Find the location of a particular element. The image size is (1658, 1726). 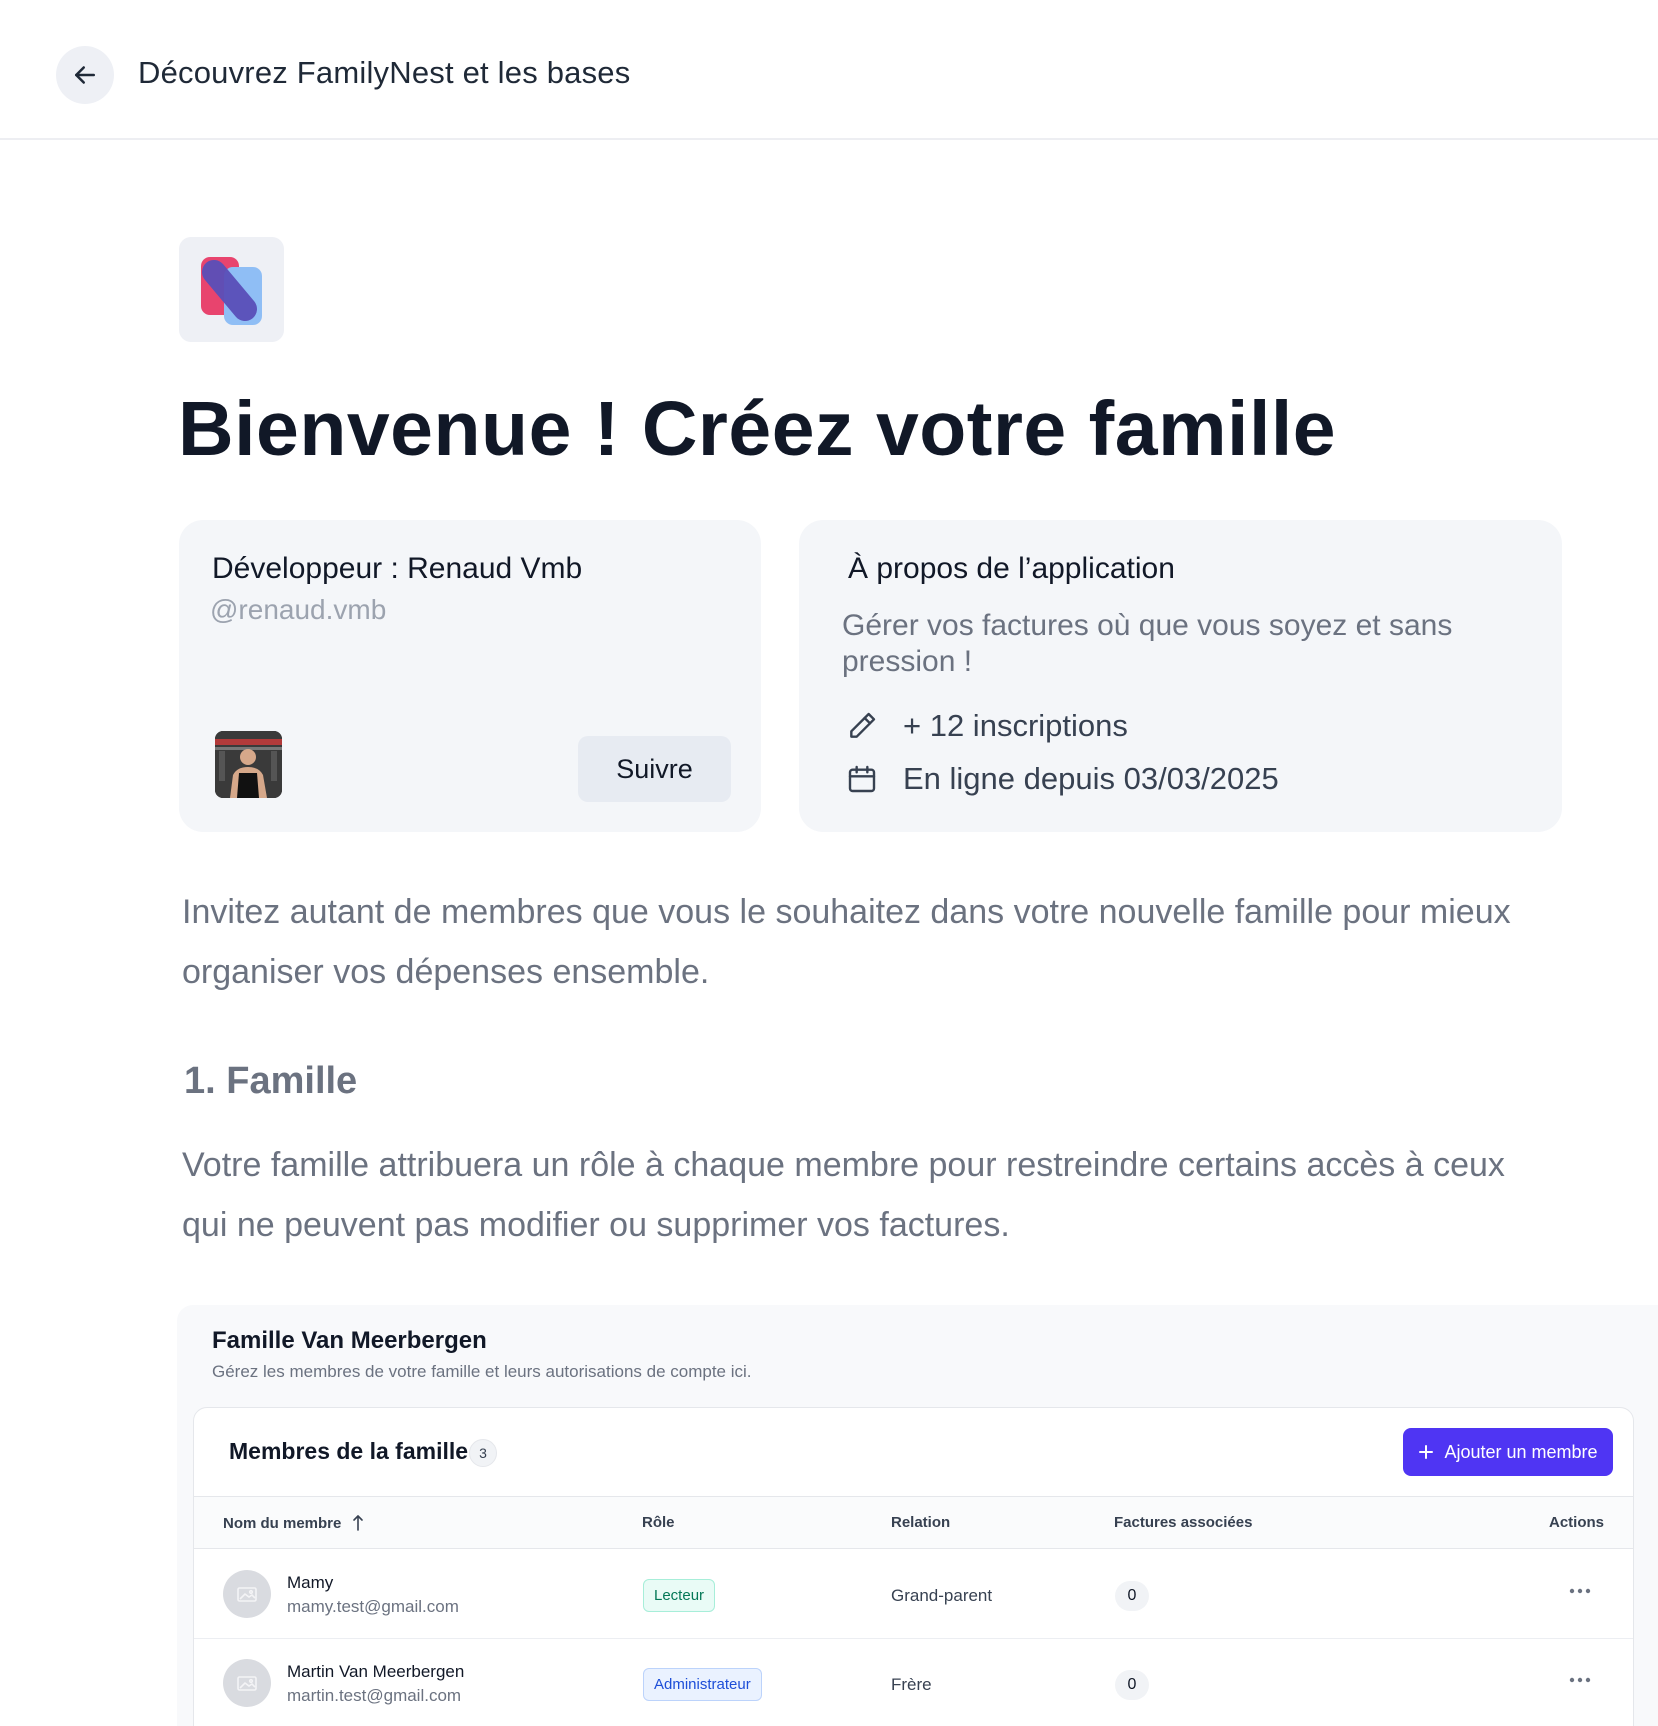

pencil-icon is located at coordinates (862, 726).